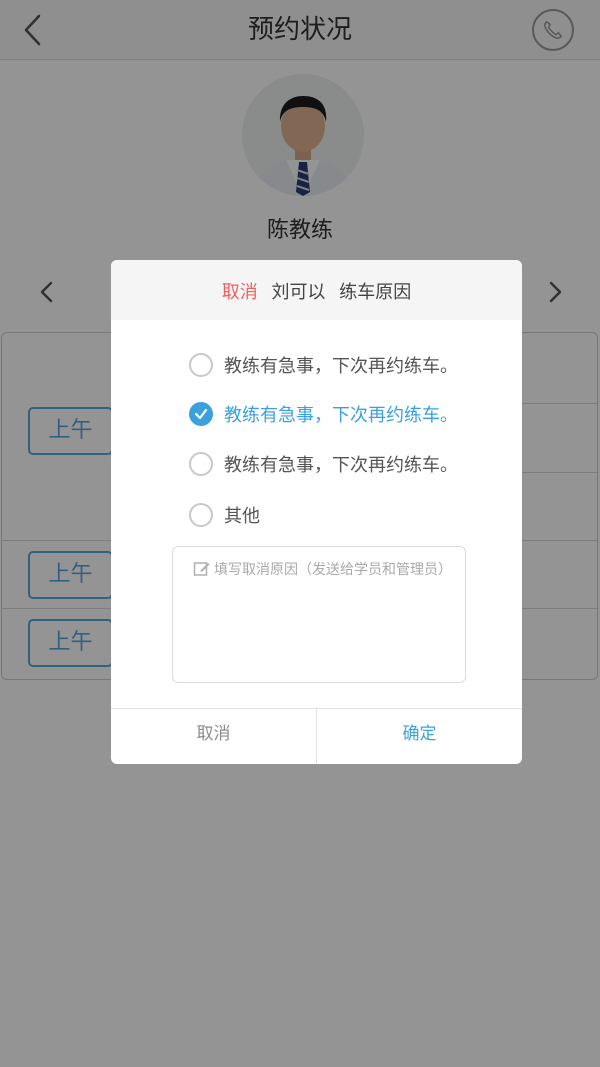 This screenshot has width=600, height=1067. What do you see at coordinates (242, 516) in the screenshot?
I see `reason-option-label: 其他` at bounding box center [242, 516].